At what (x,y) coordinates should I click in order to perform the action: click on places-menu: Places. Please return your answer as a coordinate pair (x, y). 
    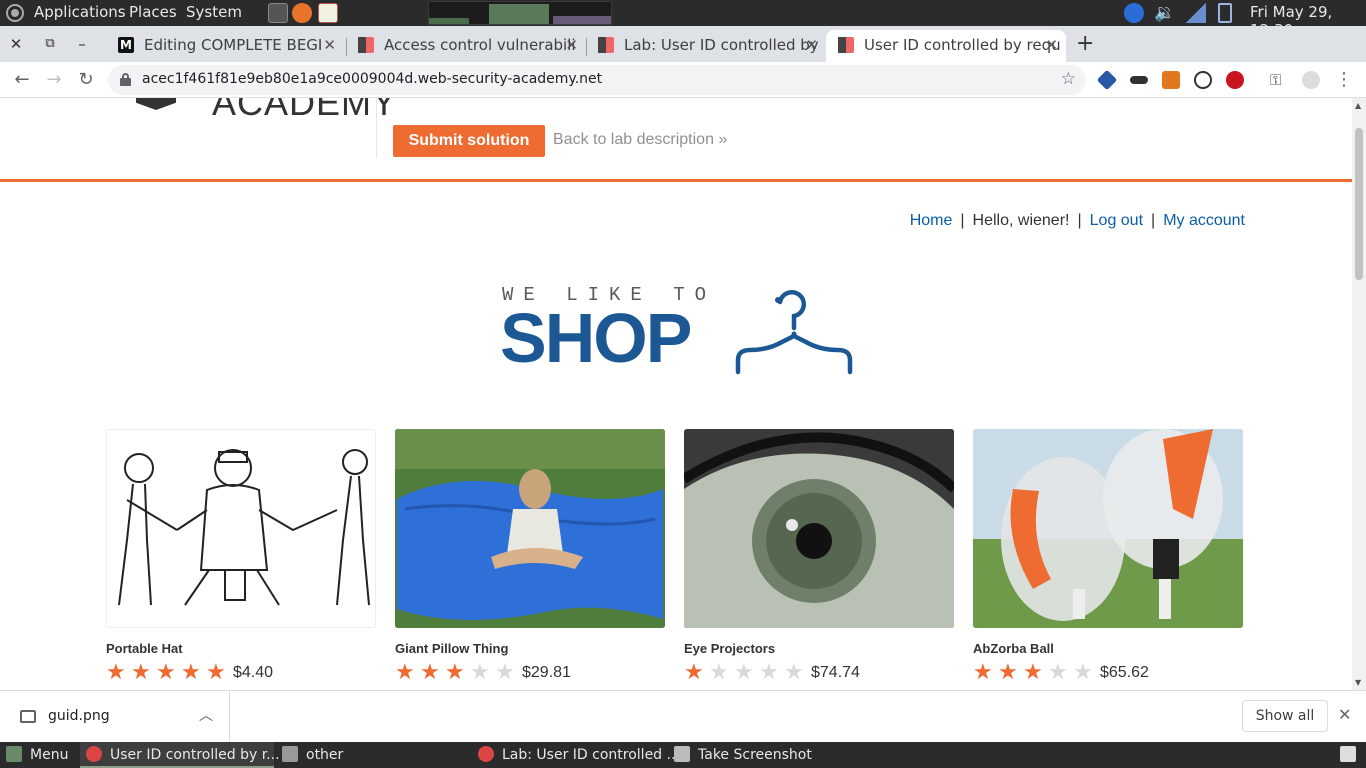
    Looking at the image, I should click on (153, 12).